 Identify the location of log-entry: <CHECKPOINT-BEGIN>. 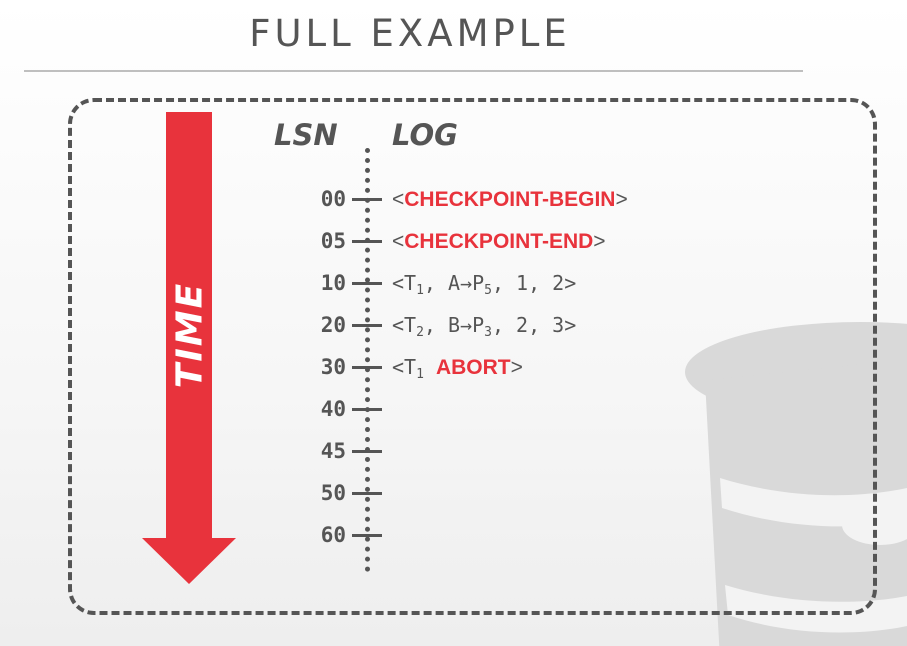
(510, 199).